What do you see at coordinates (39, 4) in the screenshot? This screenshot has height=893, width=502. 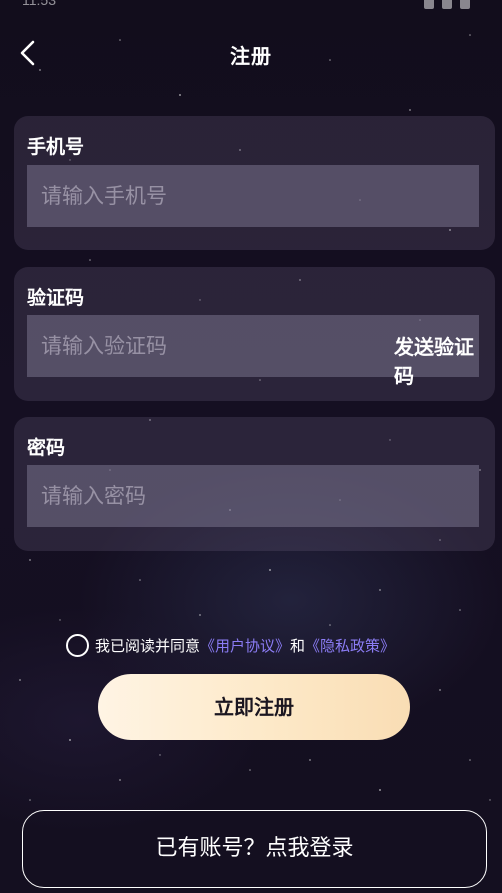 I see `status-time: 11:53` at bounding box center [39, 4].